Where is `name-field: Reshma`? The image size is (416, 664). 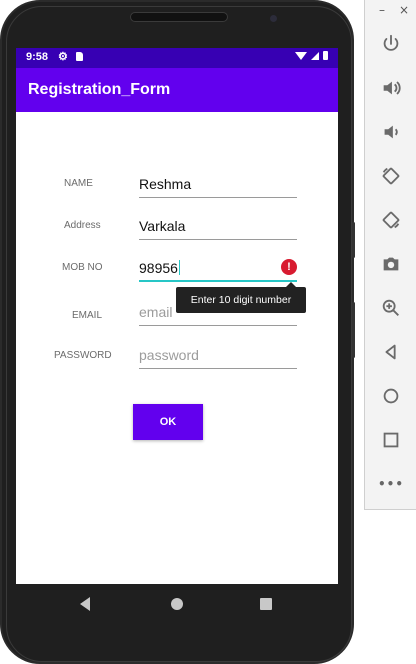 name-field: Reshma is located at coordinates (218, 185).